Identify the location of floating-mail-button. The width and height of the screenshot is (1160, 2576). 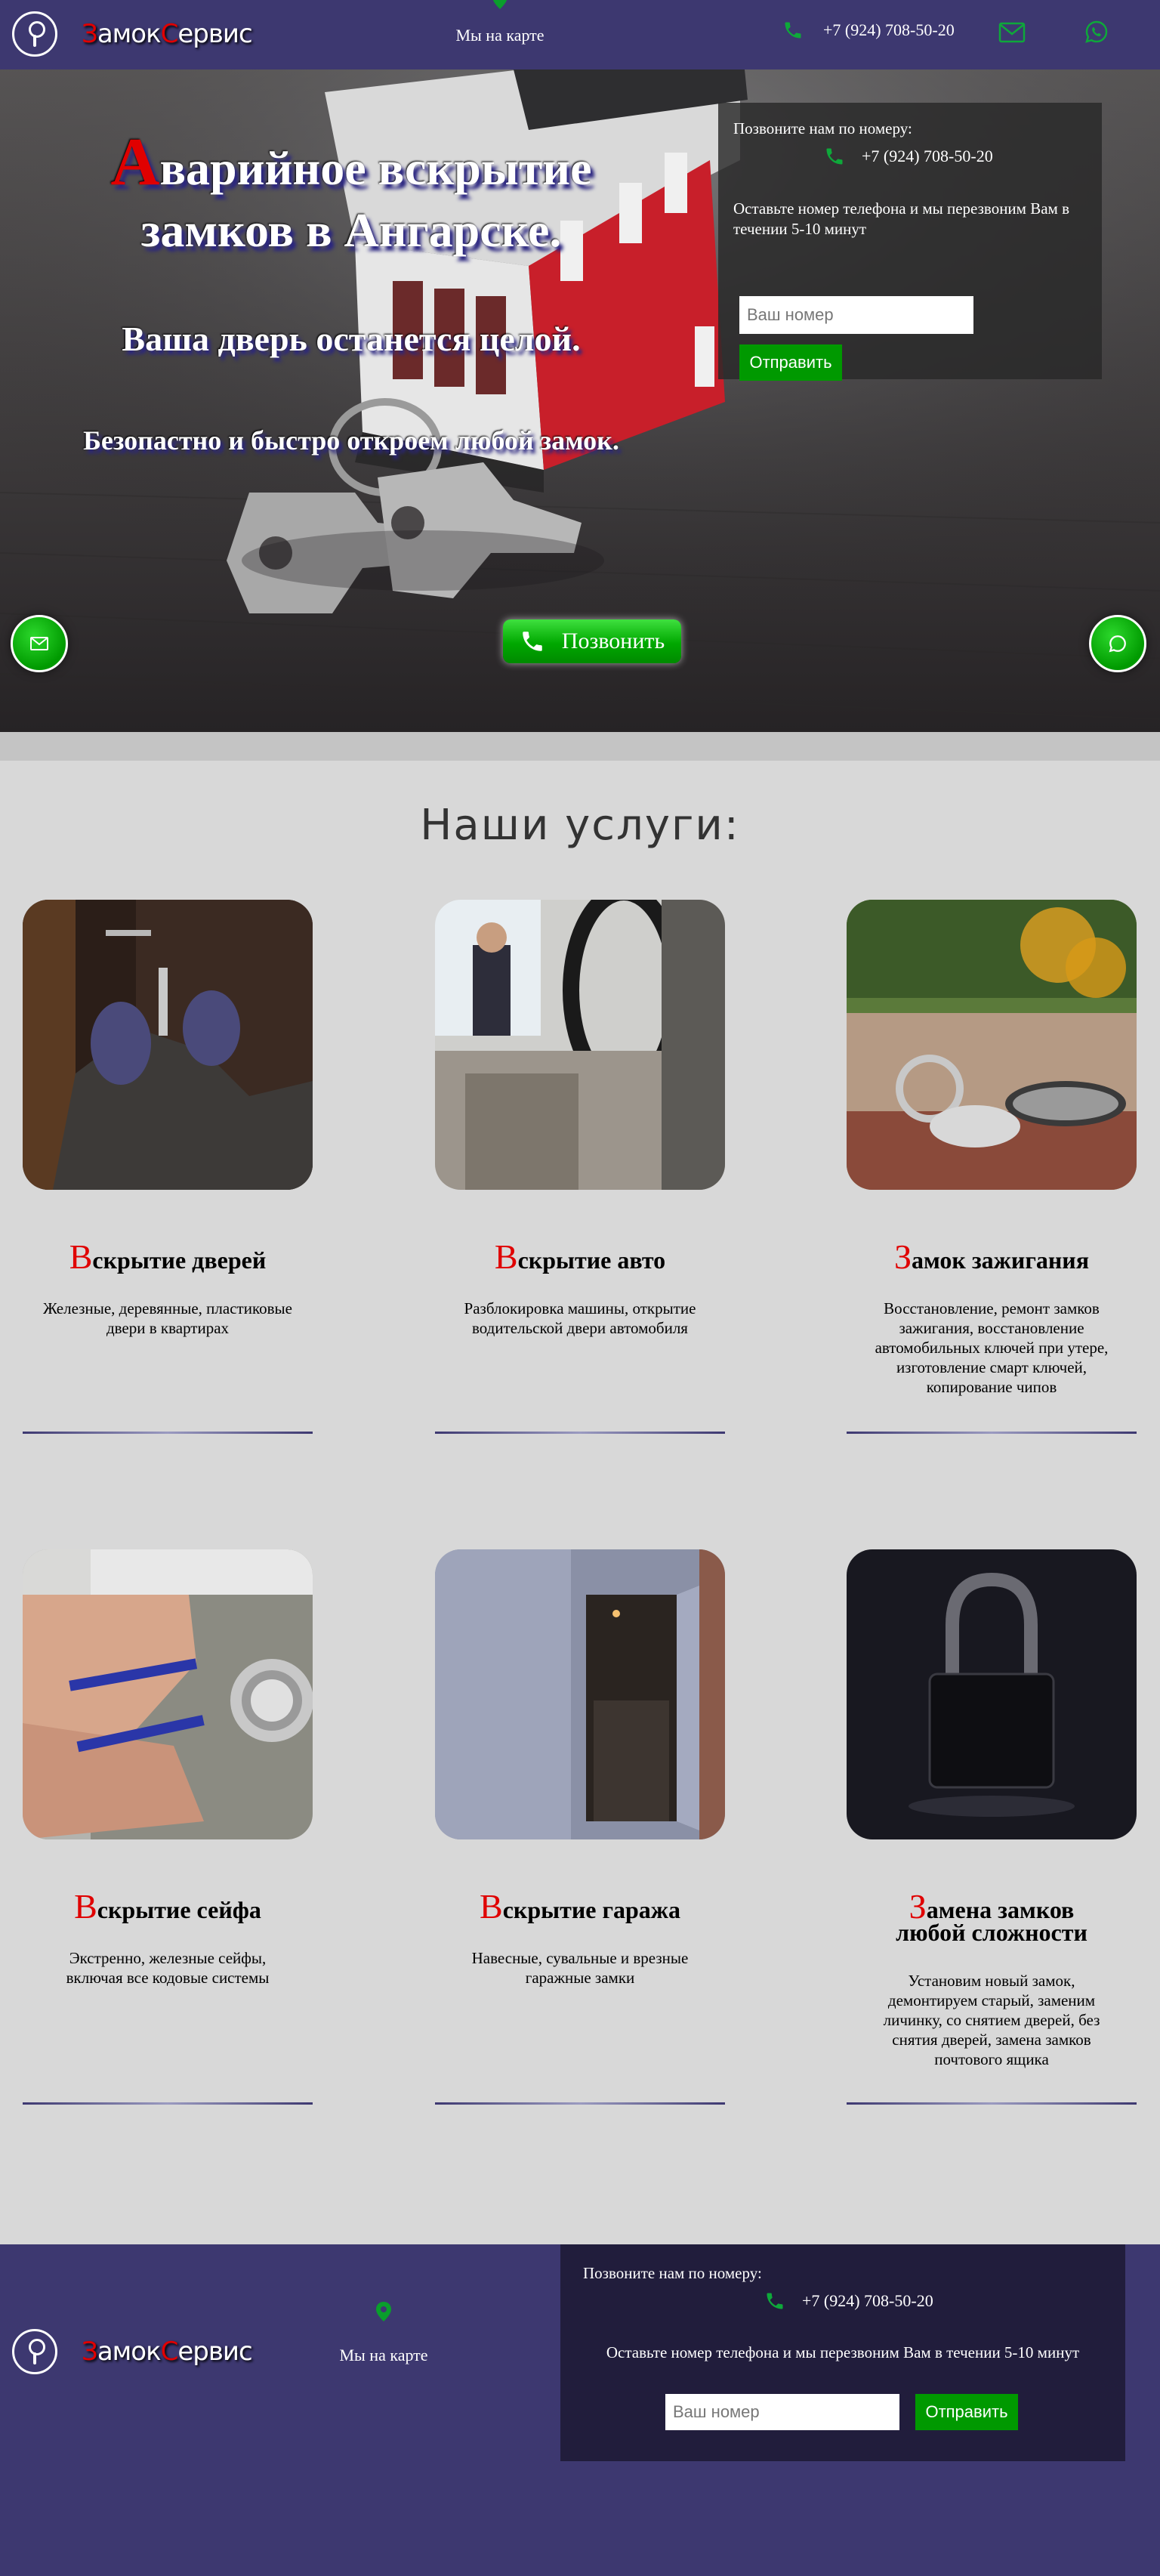
(39, 643).